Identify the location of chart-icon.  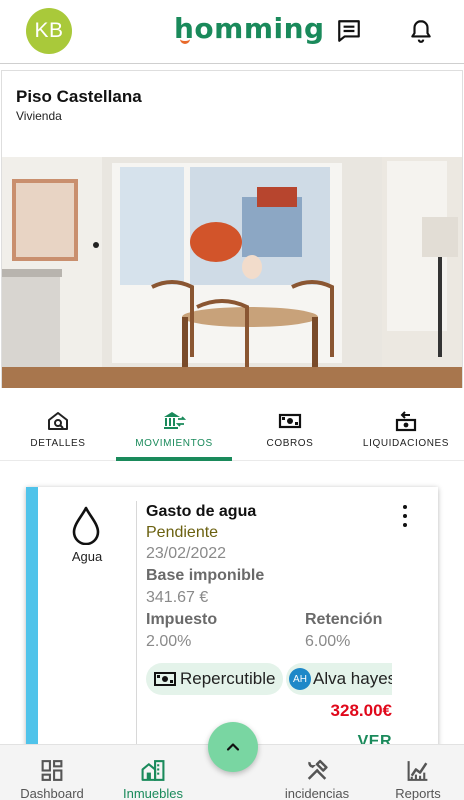
(417, 771).